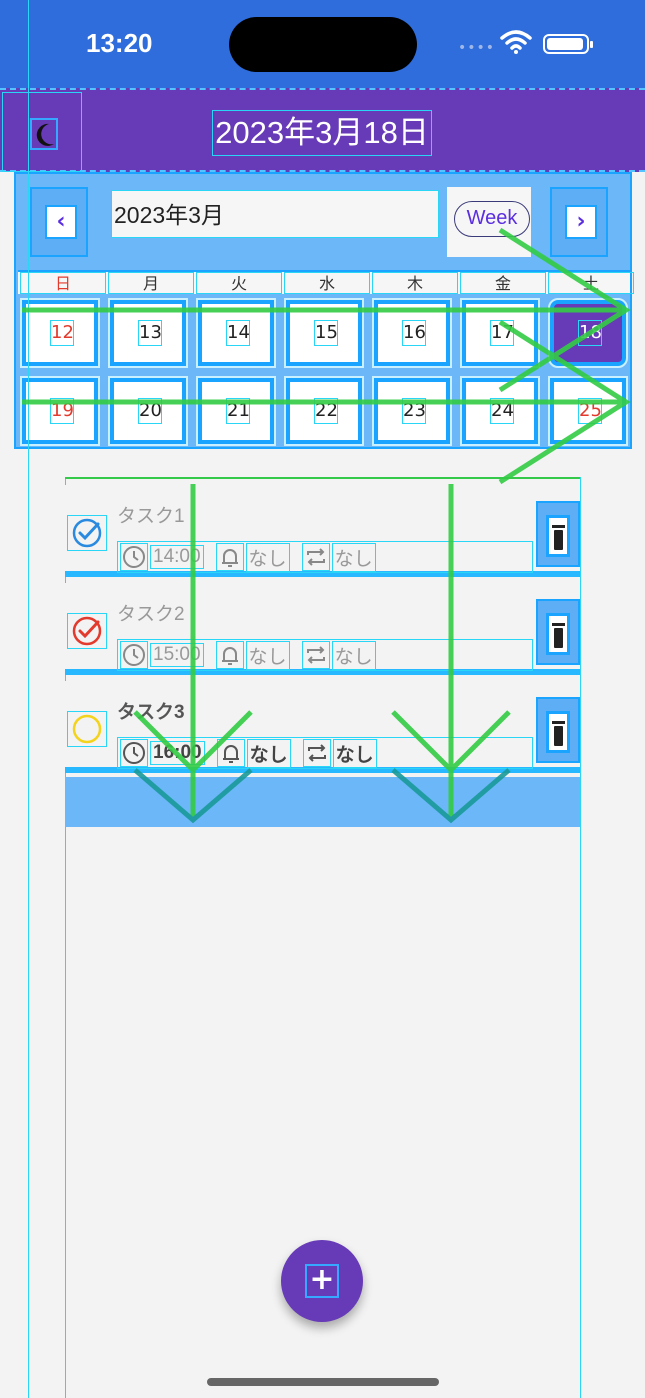 Image resolution: width=645 pixels, height=1398 pixels. Describe the element at coordinates (323, 1382) in the screenshot. I see `home-indicator` at that location.